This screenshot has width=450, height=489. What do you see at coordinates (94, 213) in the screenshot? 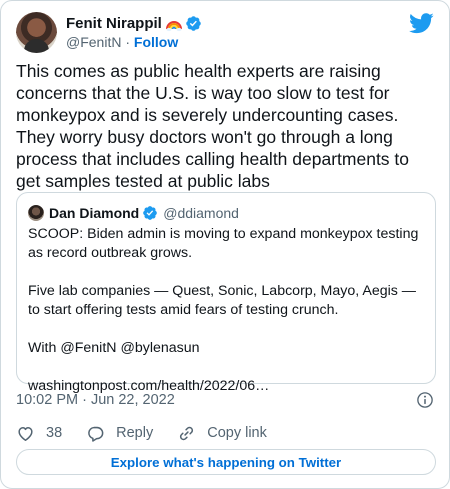
I see `quoted-author-name: Dan Diamond` at bounding box center [94, 213].